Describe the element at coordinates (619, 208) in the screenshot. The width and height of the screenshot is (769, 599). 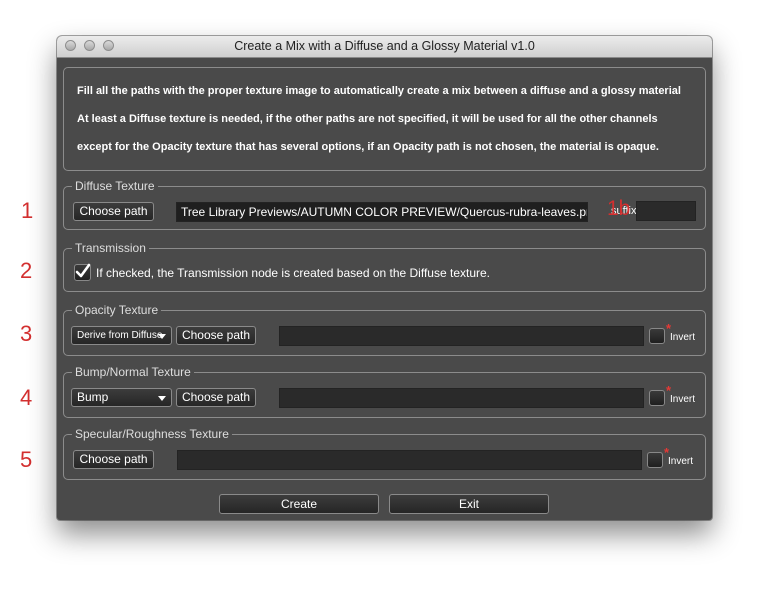
I see `annotation-1b: 1b` at that location.